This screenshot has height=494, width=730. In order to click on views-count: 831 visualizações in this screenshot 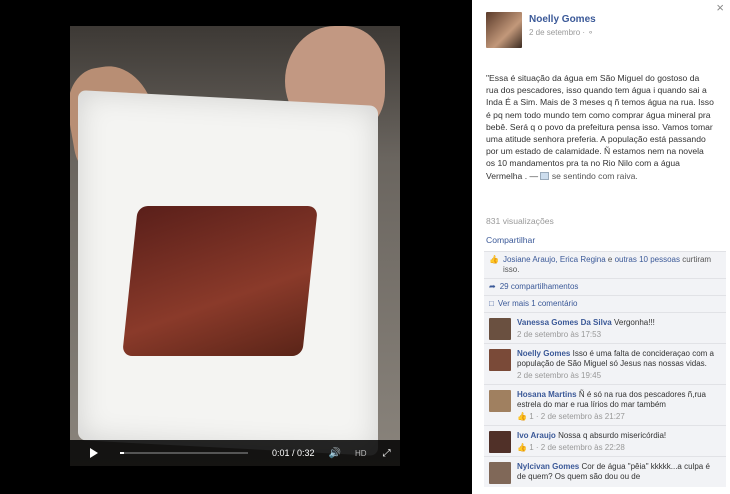, I will do `click(520, 221)`.